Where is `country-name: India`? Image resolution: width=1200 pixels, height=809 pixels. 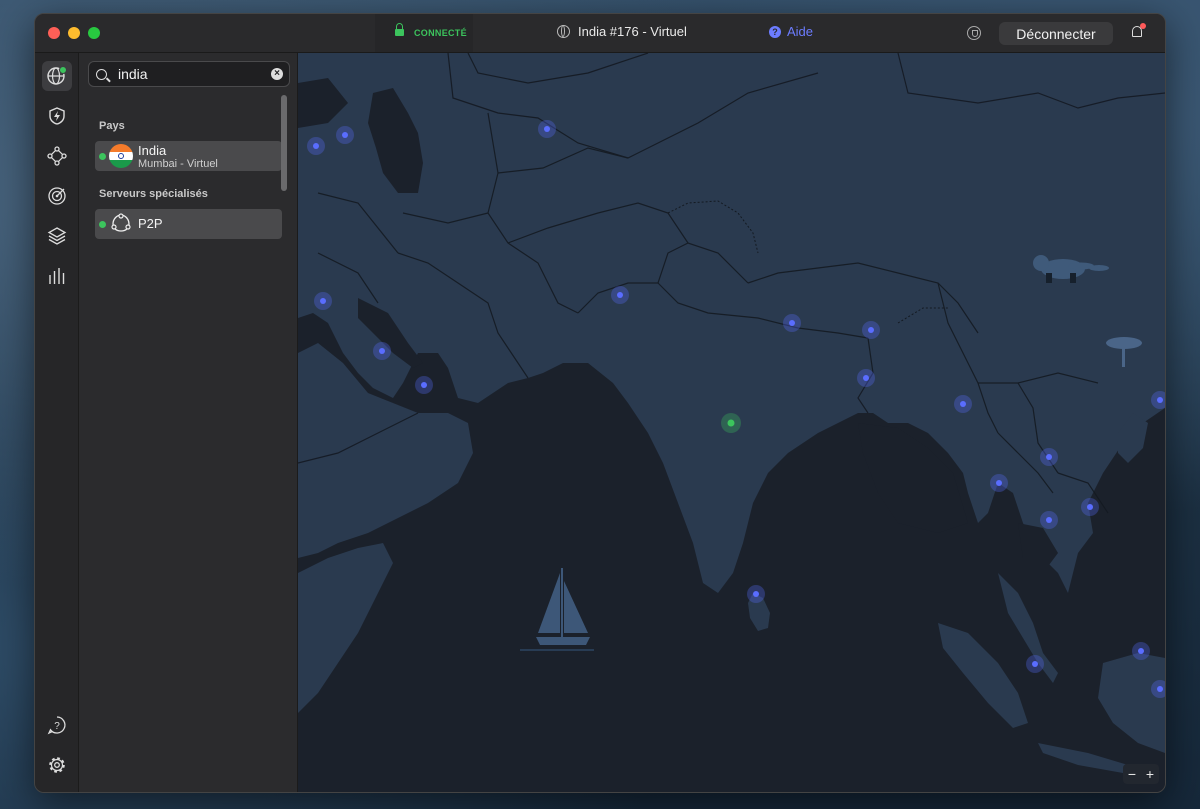
country-name: India is located at coordinates (152, 150).